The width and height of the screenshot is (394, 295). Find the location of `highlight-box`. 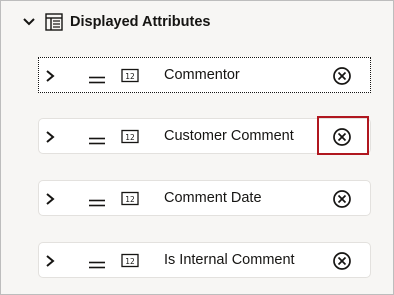

highlight-box is located at coordinates (343, 135).